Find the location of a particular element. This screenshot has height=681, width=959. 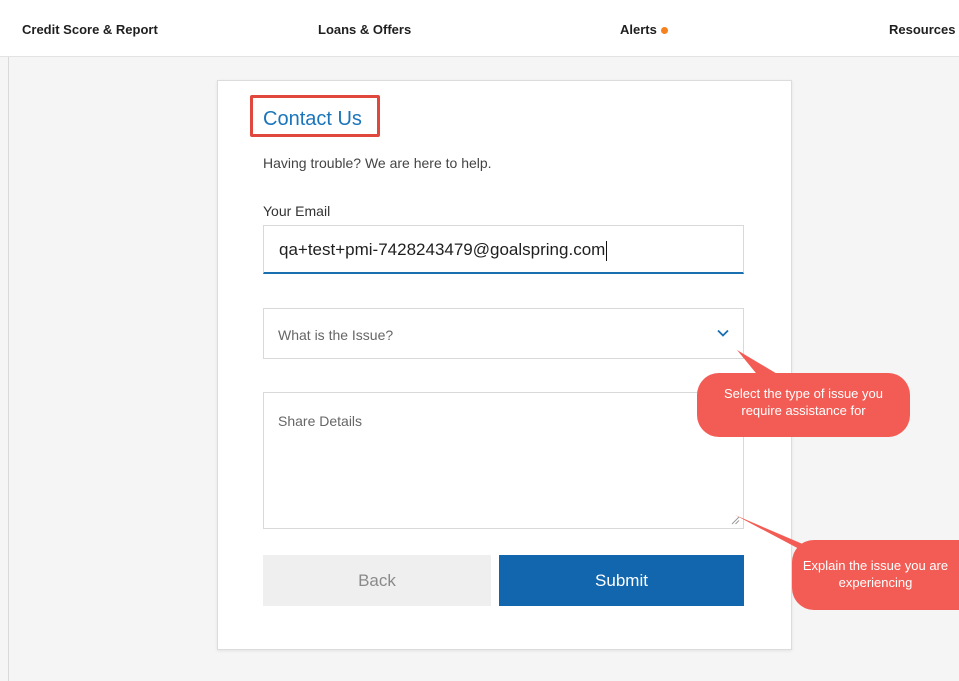

nav-loans-offers: Loans & Offers is located at coordinates (364, 30).